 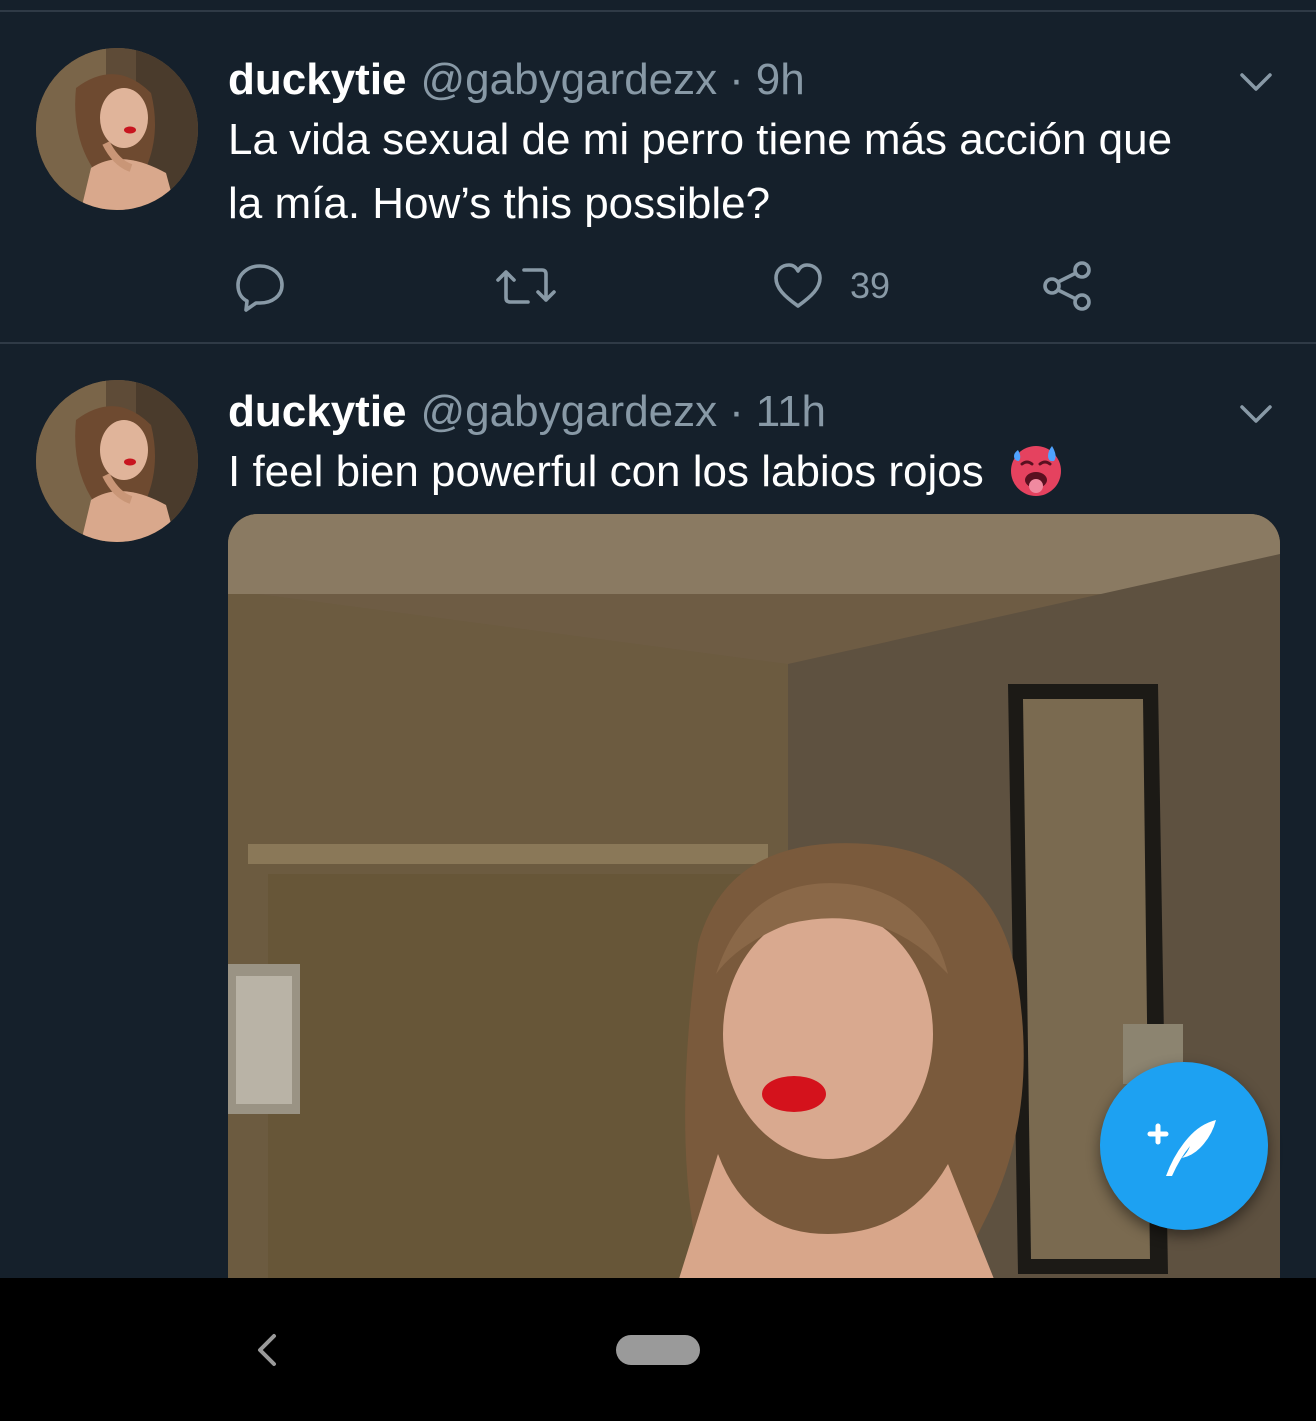 What do you see at coordinates (780, 80) in the screenshot?
I see `tweet-time: 9h` at bounding box center [780, 80].